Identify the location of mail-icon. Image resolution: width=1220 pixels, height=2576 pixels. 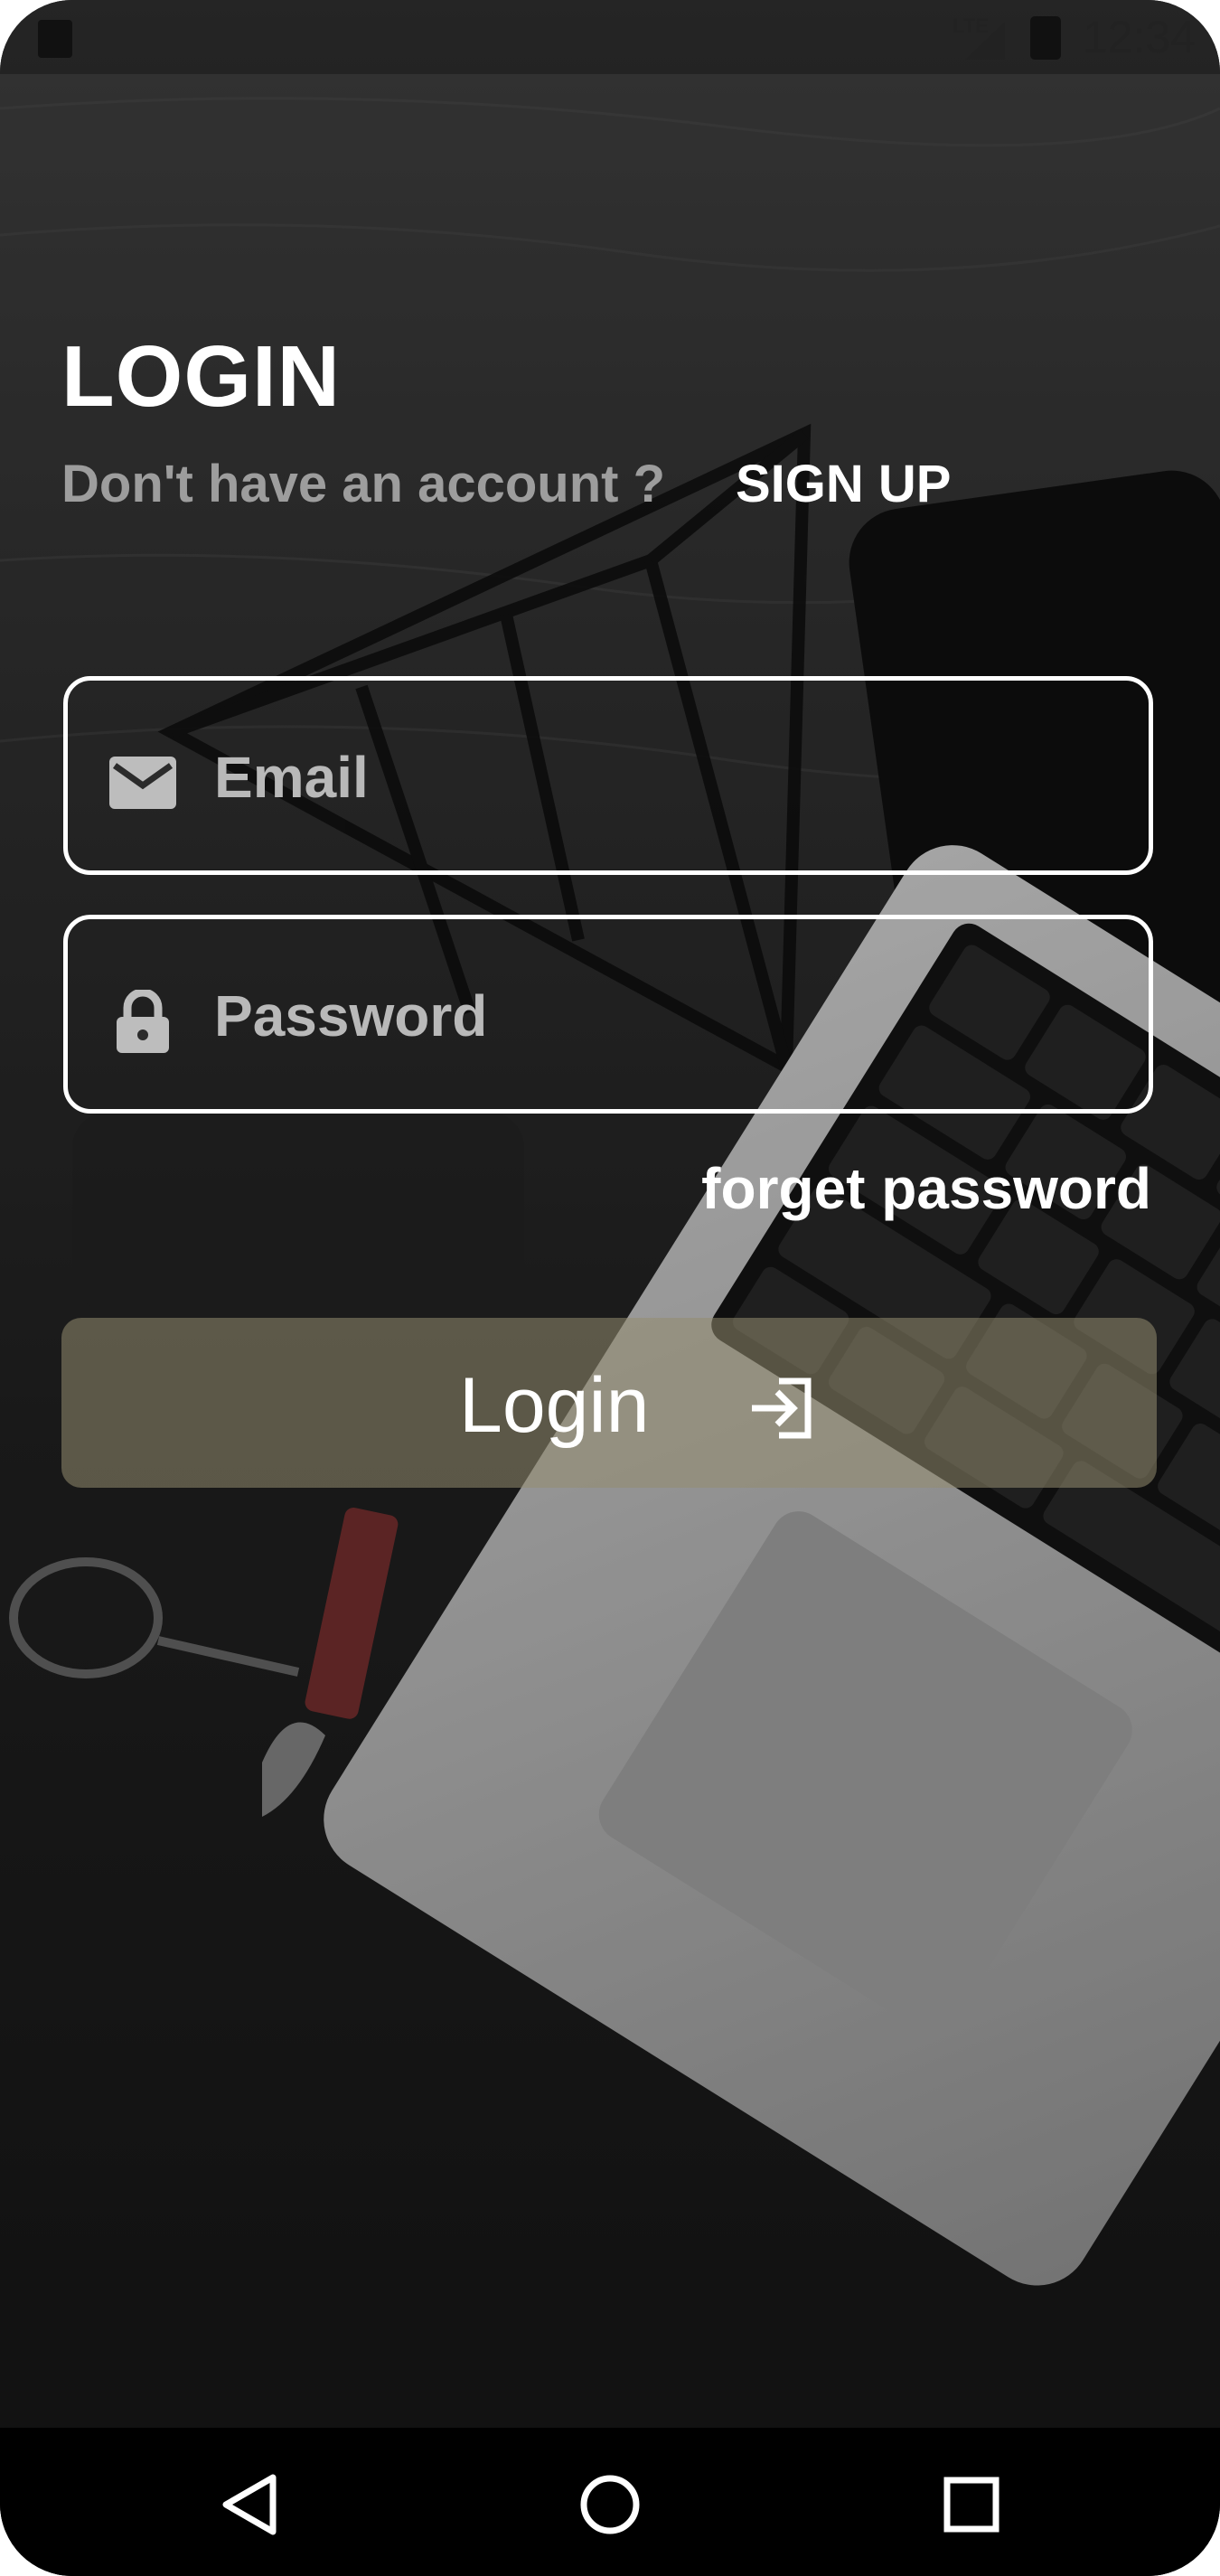
(142, 783).